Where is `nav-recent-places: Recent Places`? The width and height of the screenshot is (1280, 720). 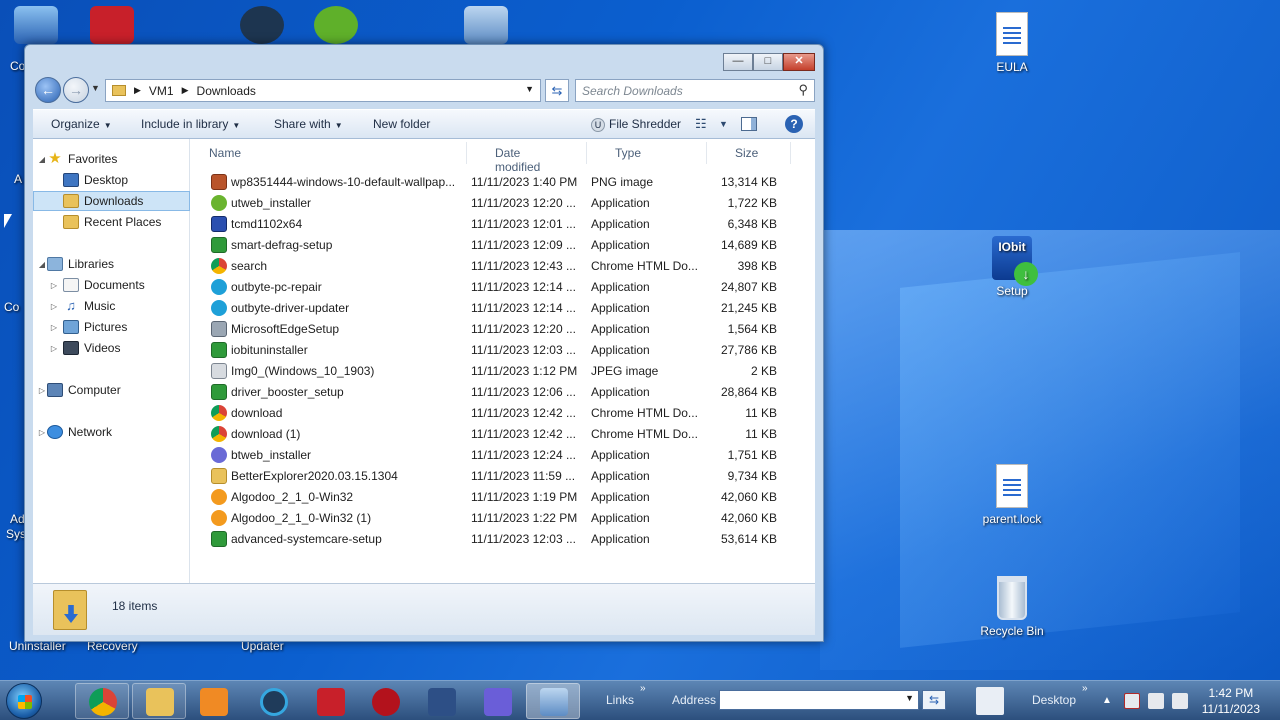 nav-recent-places: Recent Places is located at coordinates (111, 222).